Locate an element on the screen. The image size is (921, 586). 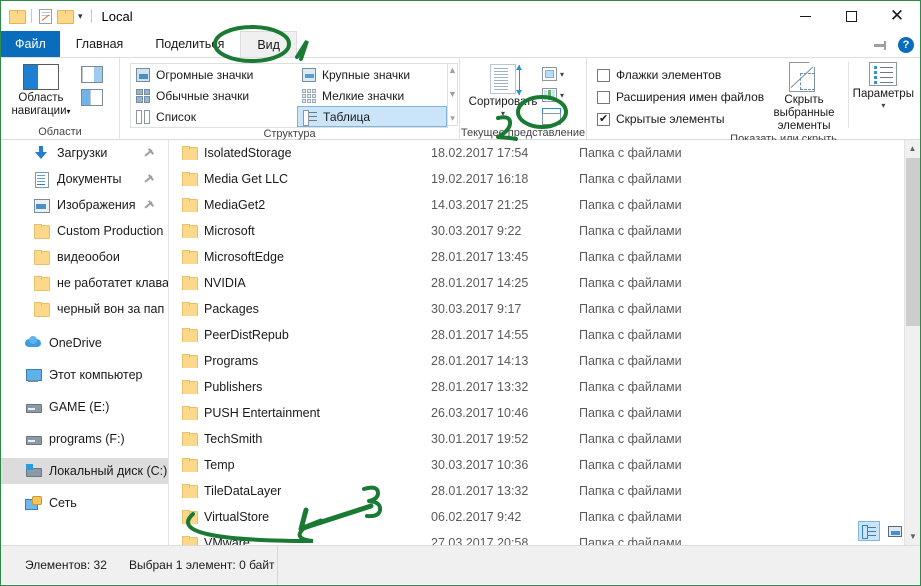
table-row: VMware 27.03.2017 20:58 Папка с файлами is located at coordinates (544, 537).